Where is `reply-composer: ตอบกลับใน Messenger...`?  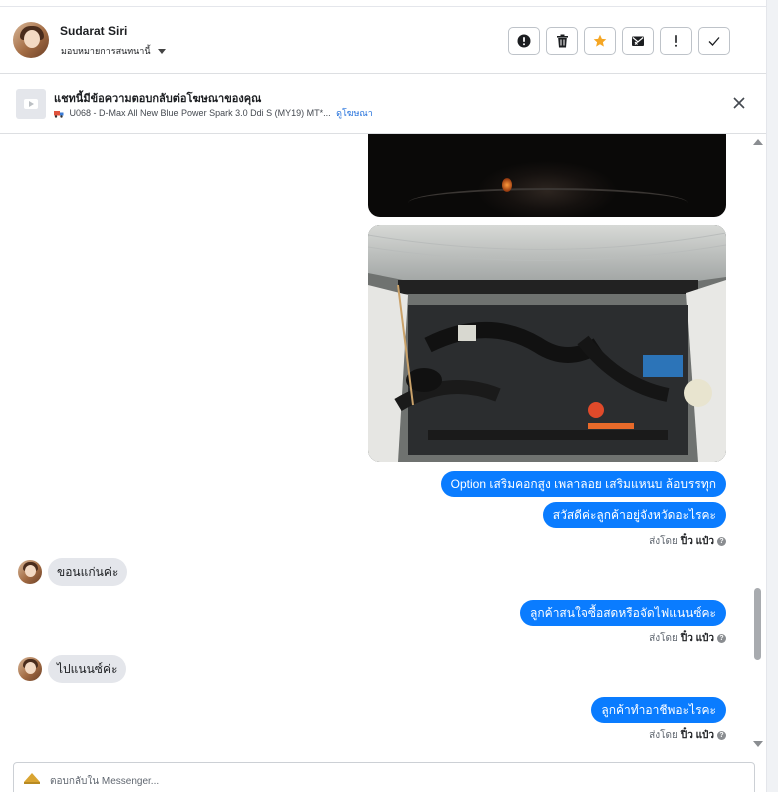 reply-composer: ตอบกลับใน Messenger... is located at coordinates (384, 777).